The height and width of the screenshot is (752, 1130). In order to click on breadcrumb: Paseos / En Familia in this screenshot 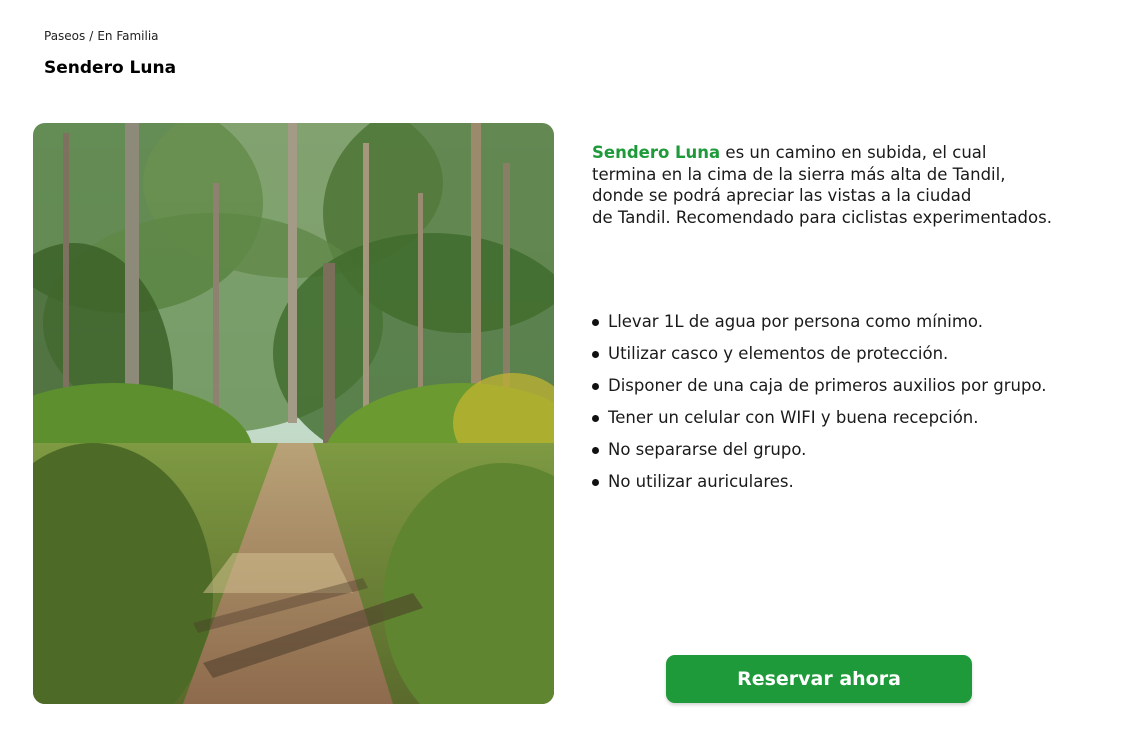, I will do `click(101, 36)`.